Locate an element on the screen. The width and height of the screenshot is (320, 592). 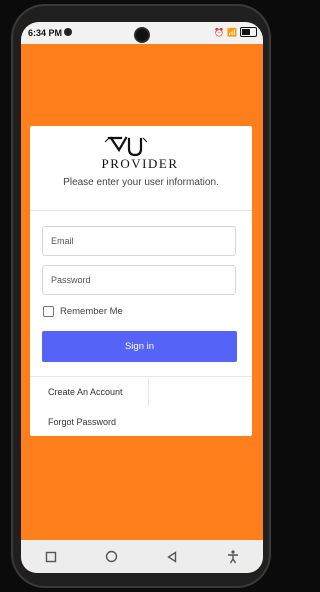
logo-wordmark: PROVIDER is located at coordinates (140, 163).